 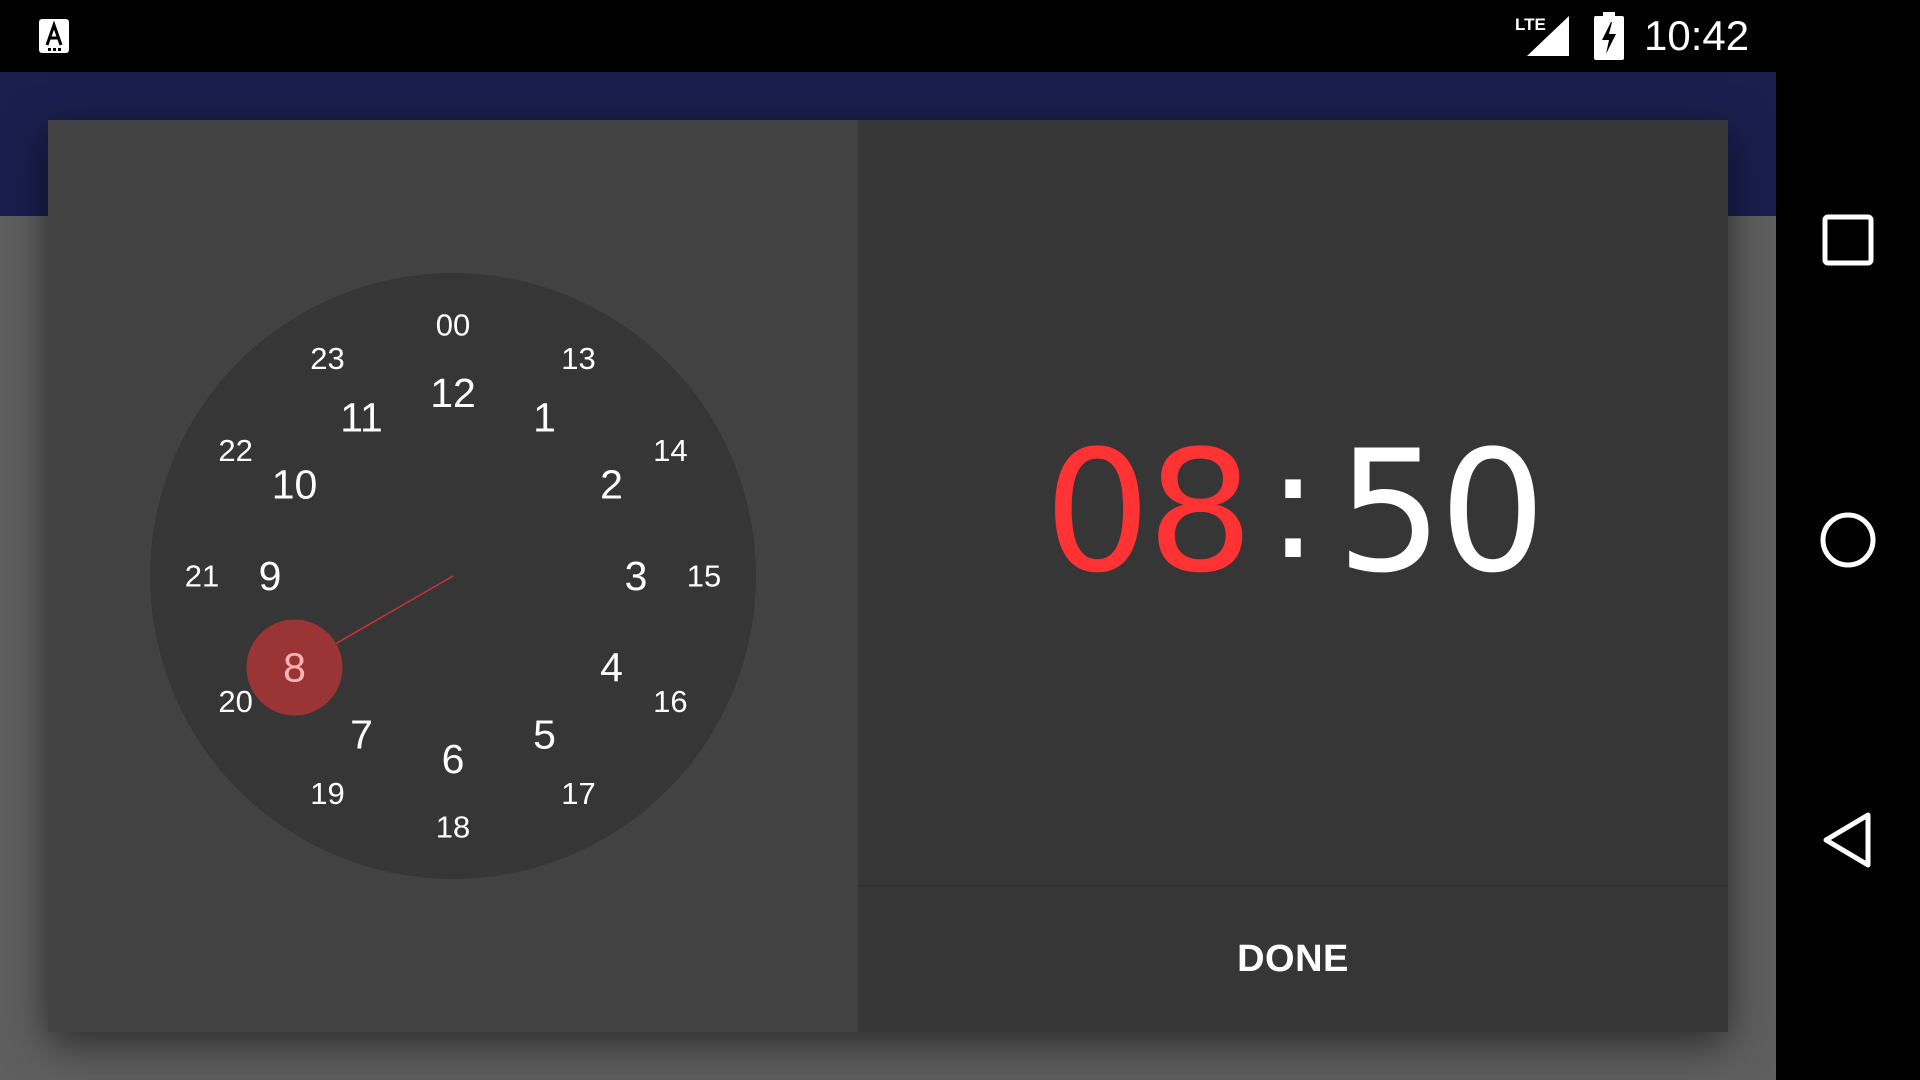 I want to click on done-button: DONE, so click(x=1293, y=959).